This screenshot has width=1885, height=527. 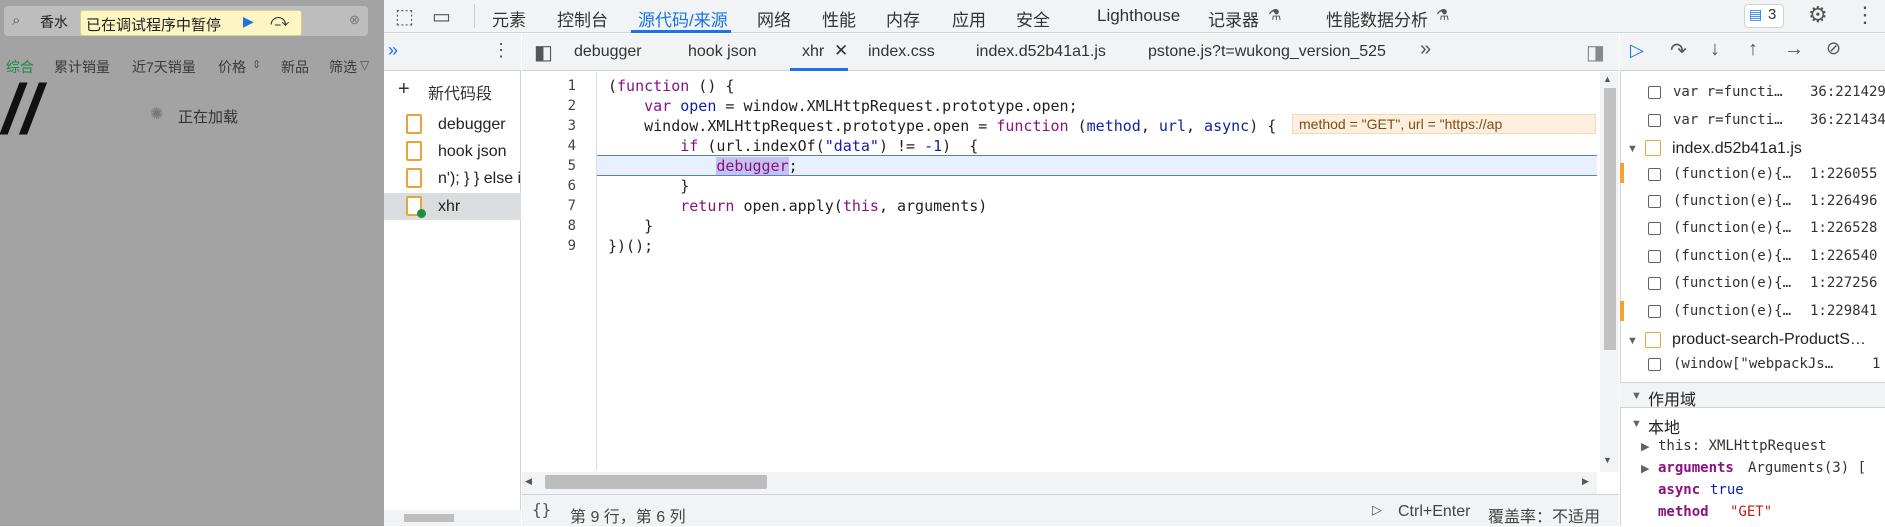 I want to click on scroll-down-icon: ▼, so click(x=1607, y=460).